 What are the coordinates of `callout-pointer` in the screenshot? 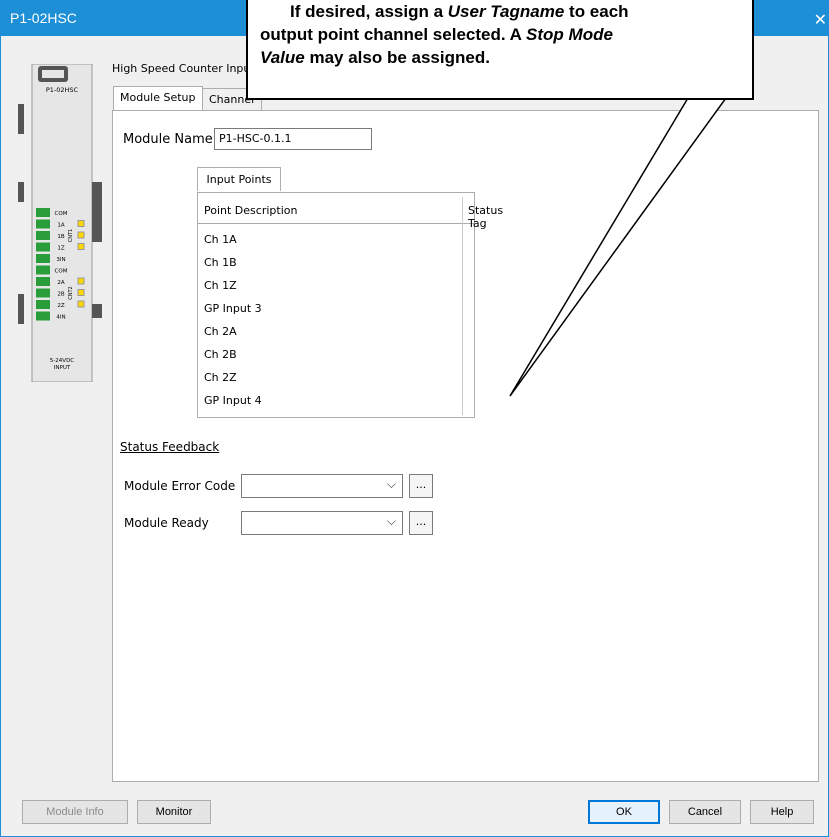 It's located at (618, 247).